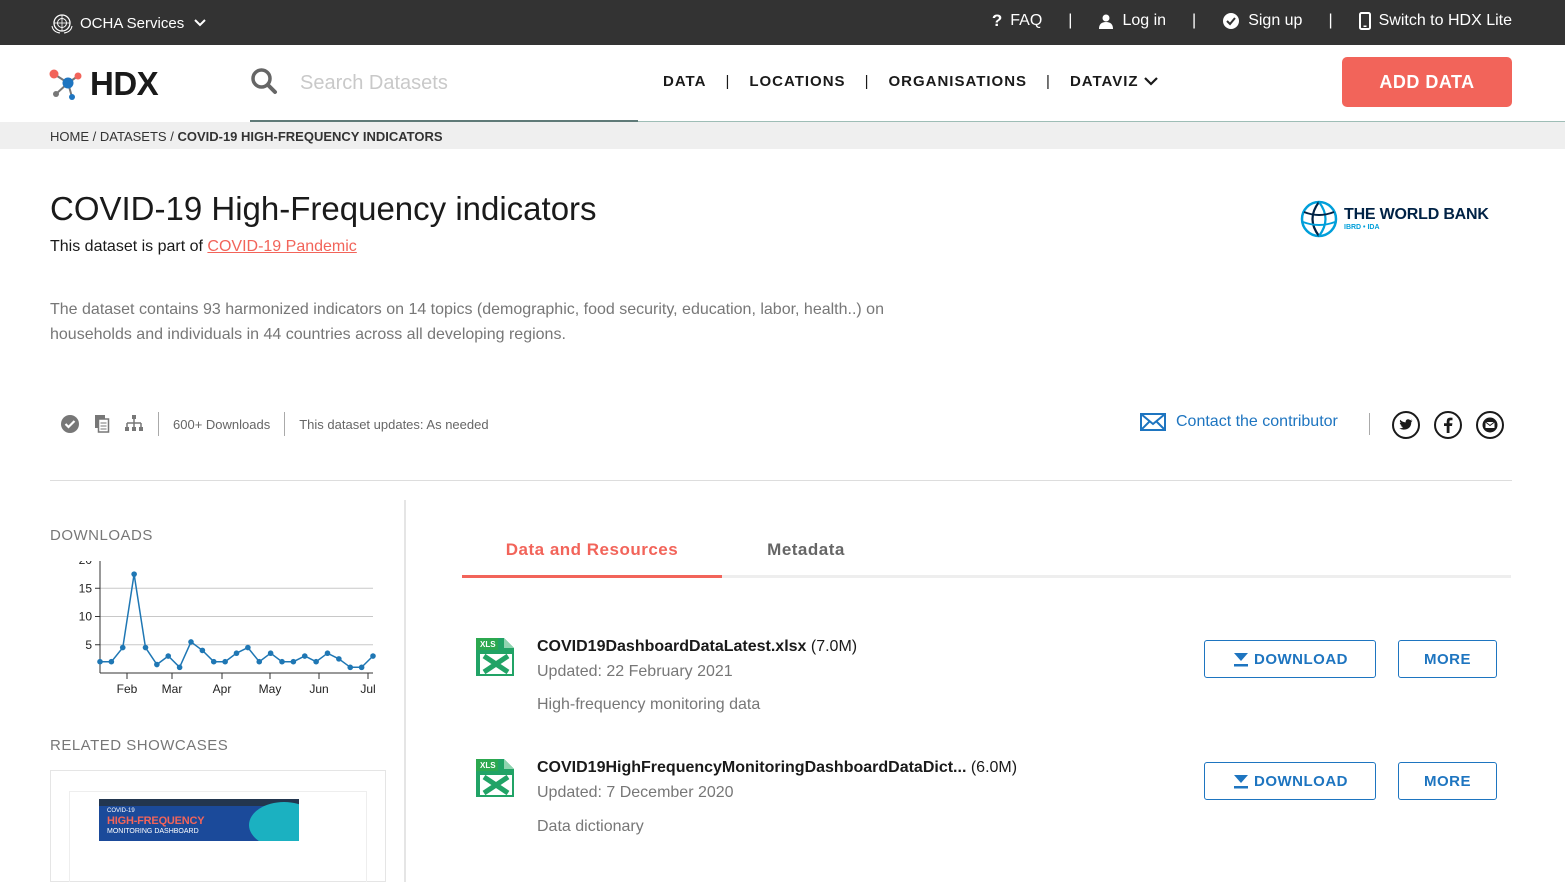 The image size is (1565, 882). What do you see at coordinates (832, 646) in the screenshot?
I see `resource-filesize: (7.0M)` at bounding box center [832, 646].